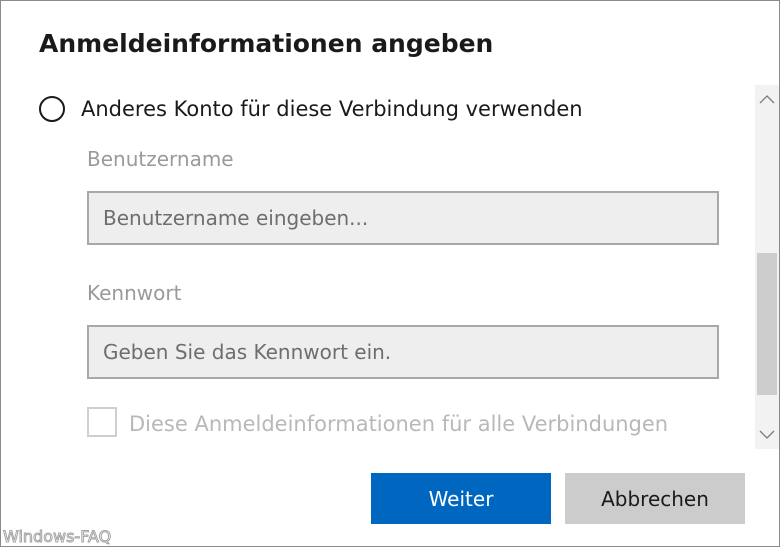  What do you see at coordinates (266, 43) in the screenshot?
I see `dialog-title: Anmeldeinformationen angeben` at bounding box center [266, 43].